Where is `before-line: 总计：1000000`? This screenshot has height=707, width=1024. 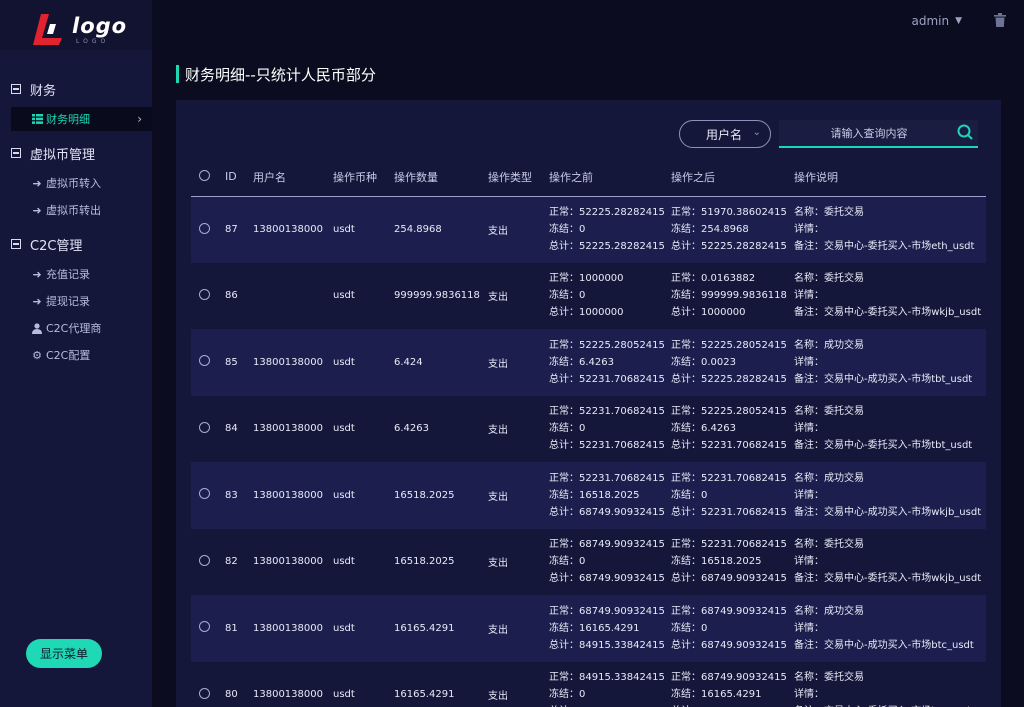 before-line: 总计：1000000 is located at coordinates (586, 313).